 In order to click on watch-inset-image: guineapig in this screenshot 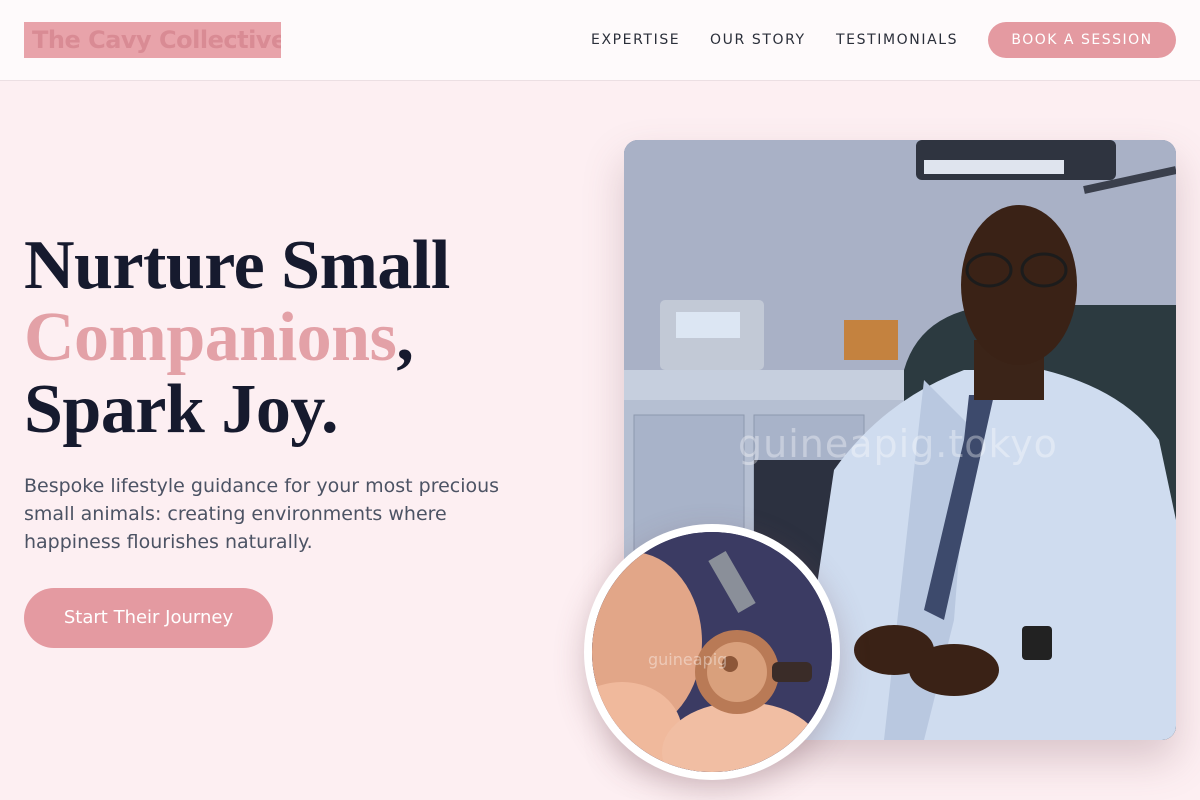, I will do `click(712, 652)`.